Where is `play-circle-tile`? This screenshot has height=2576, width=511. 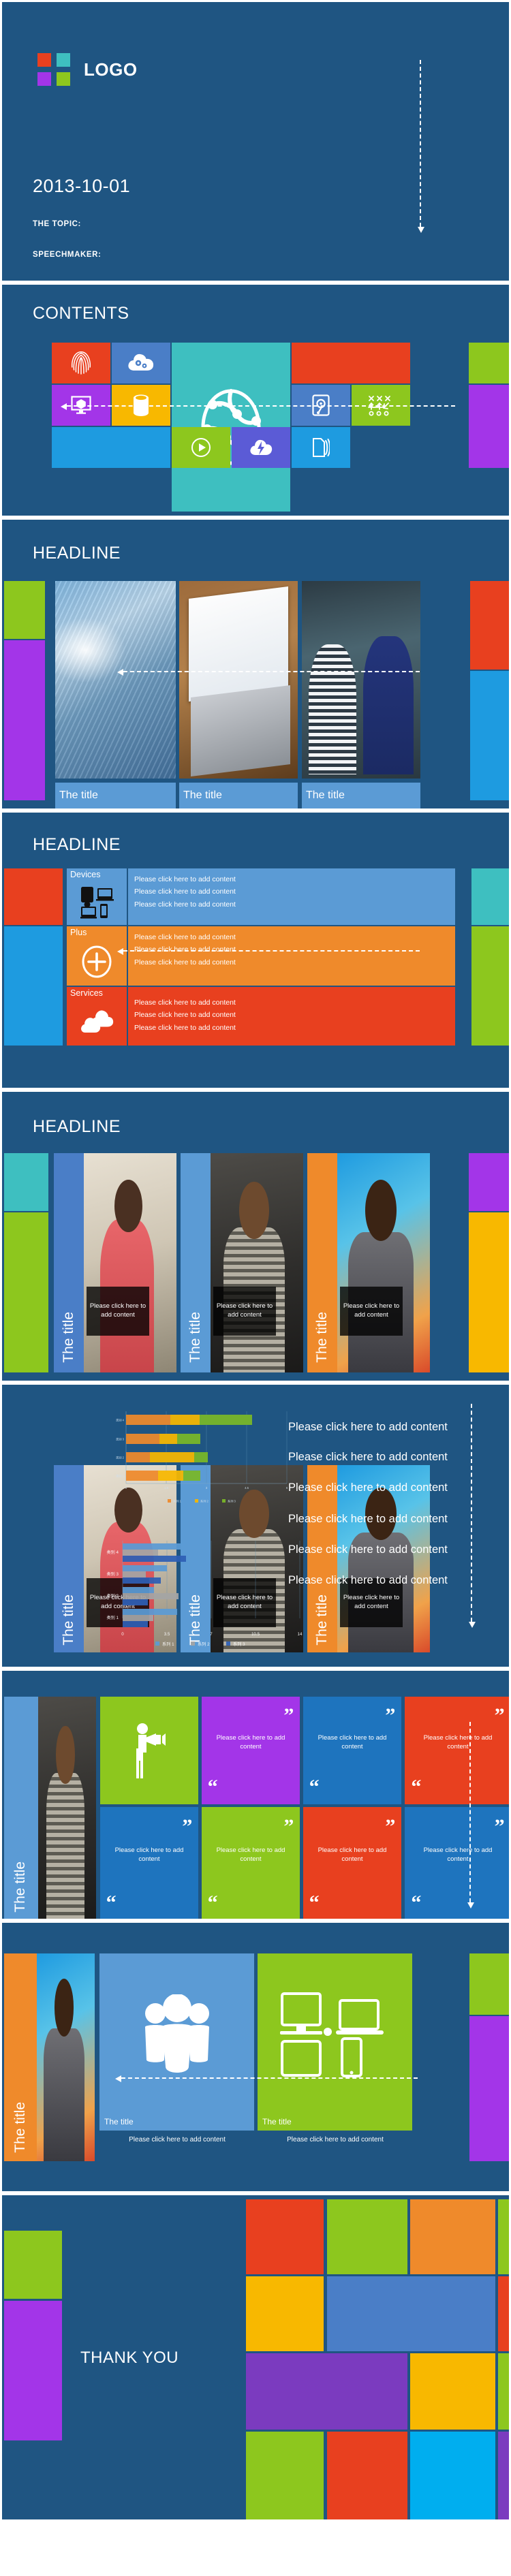
play-circle-tile is located at coordinates (201, 447).